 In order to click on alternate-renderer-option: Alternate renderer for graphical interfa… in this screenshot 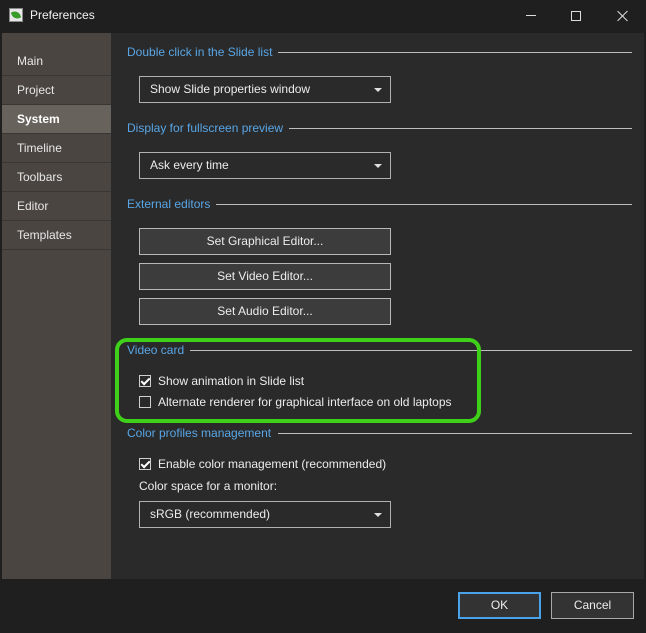, I will do `click(295, 402)`.